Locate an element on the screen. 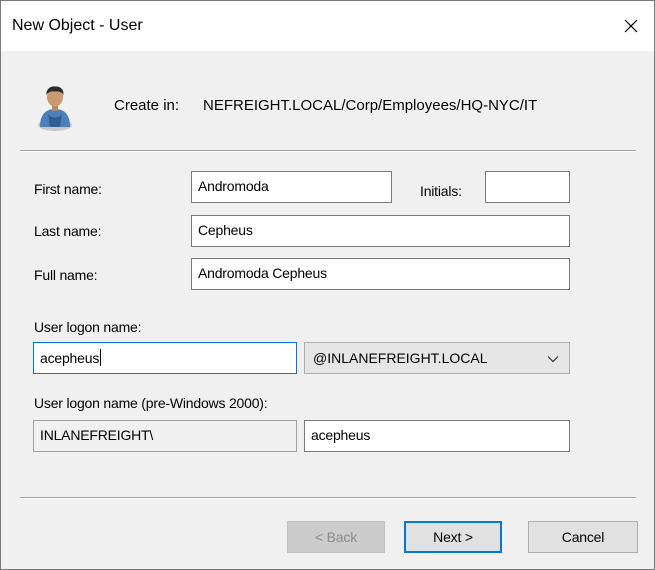 This screenshot has width=655, height=570. header-separator is located at coordinates (328, 151).